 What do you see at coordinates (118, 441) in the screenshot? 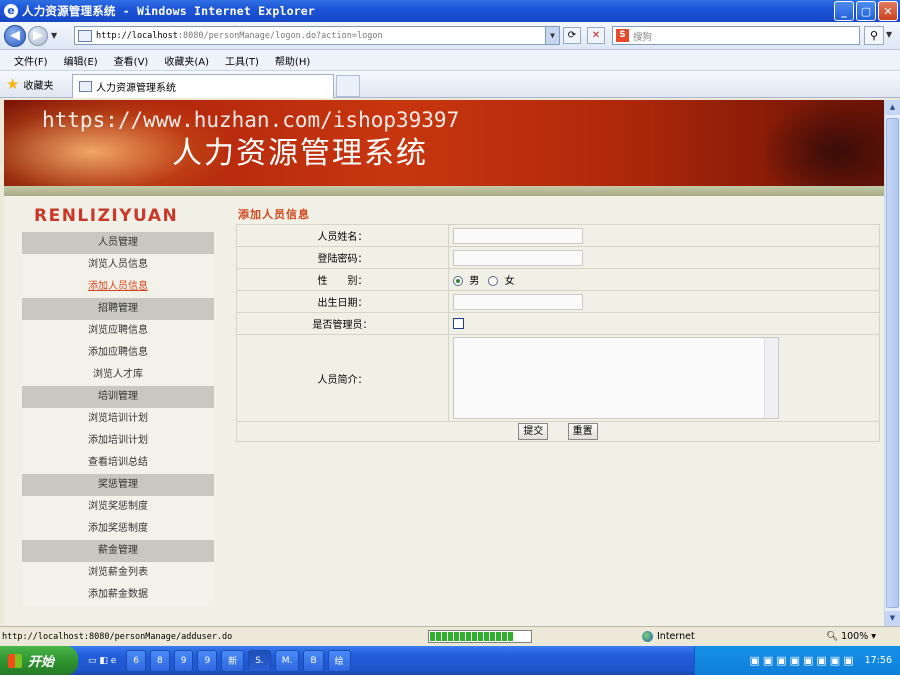
I see `sidebar-item: 添加培训计划` at bounding box center [118, 441].